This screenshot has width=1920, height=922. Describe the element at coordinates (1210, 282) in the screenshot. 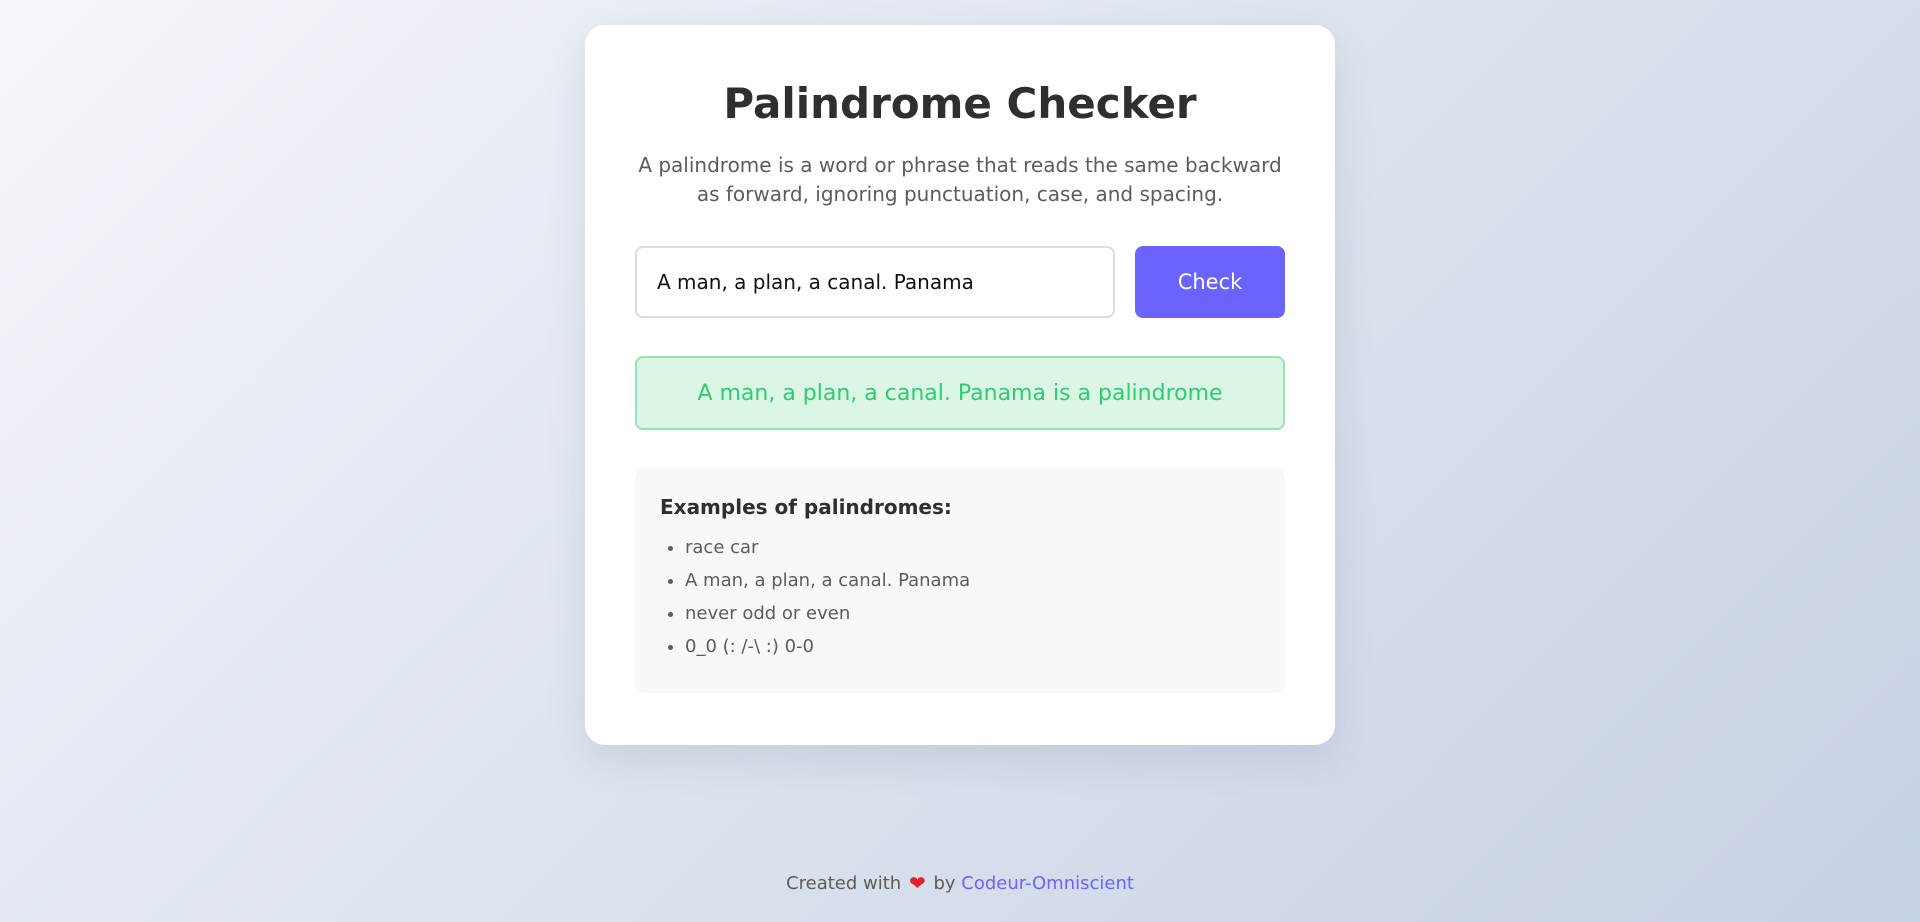

I see `check-button: Check` at that location.